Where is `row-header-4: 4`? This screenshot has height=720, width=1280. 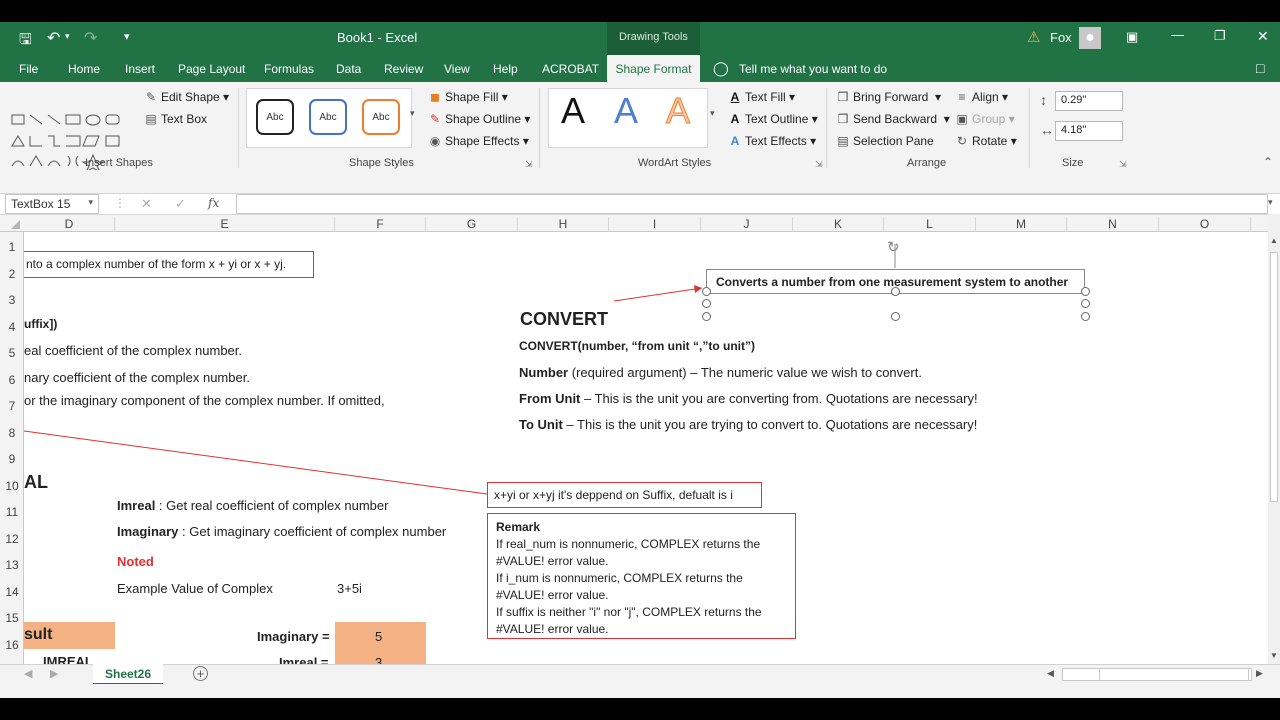
row-header-4: 4 is located at coordinates (12, 327).